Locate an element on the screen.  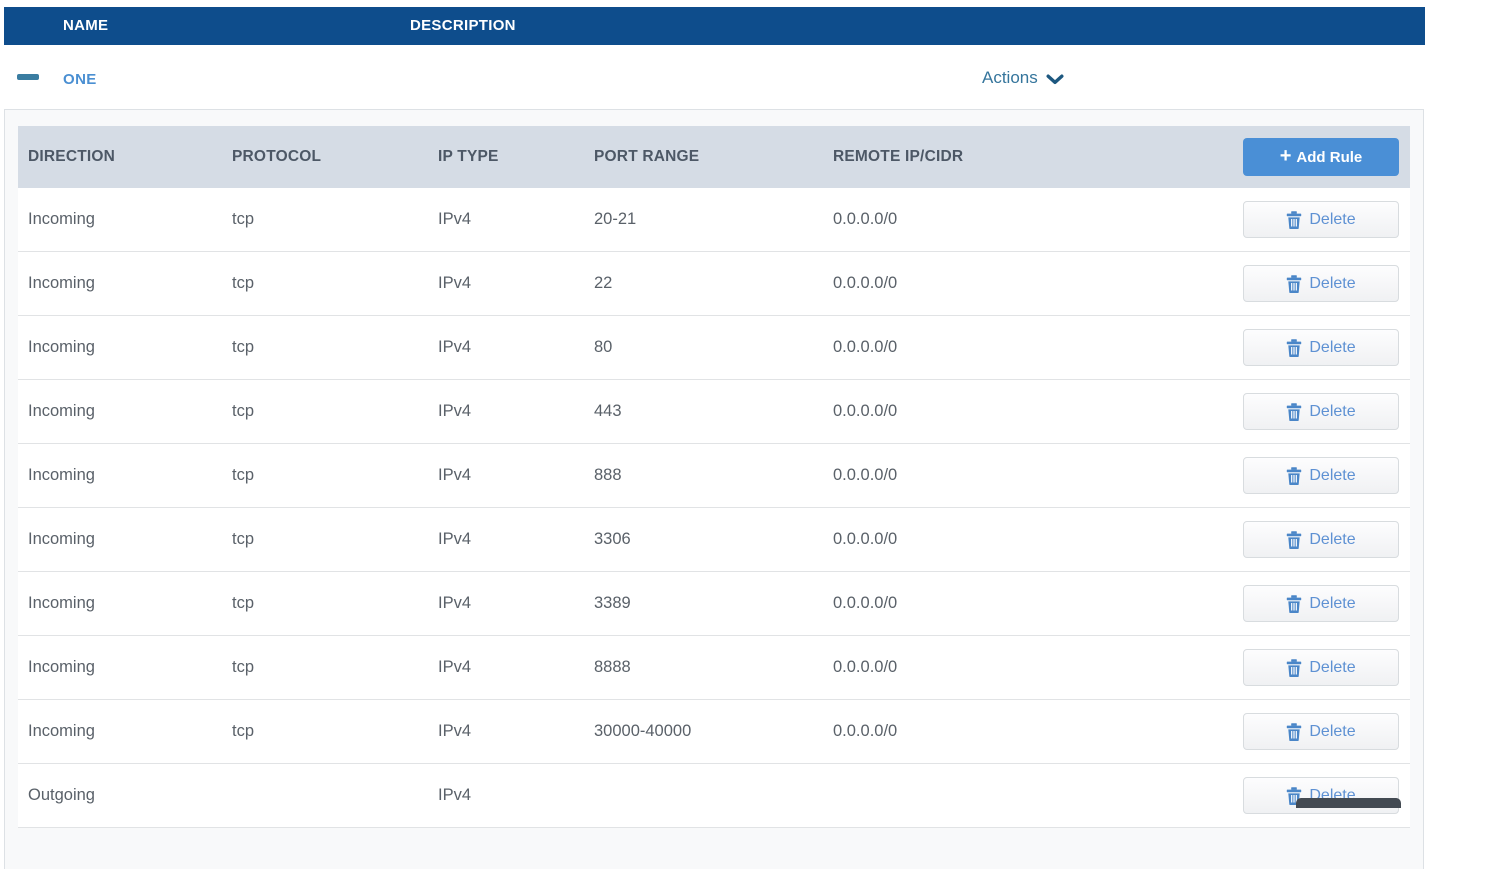
cell-port-range: 443 is located at coordinates (608, 411).